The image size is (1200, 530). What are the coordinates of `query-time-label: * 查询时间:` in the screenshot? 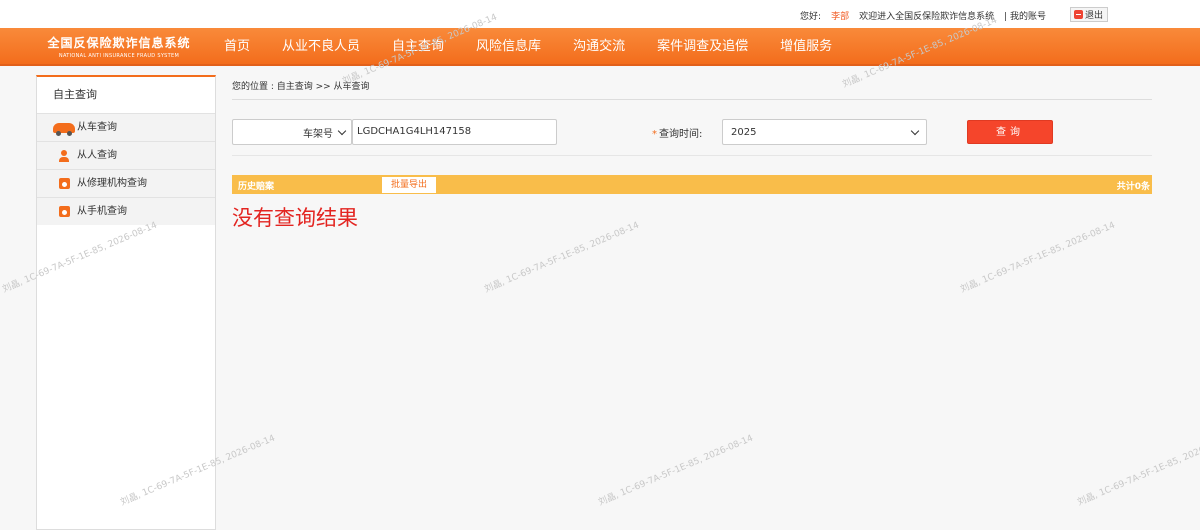 It's located at (677, 134).